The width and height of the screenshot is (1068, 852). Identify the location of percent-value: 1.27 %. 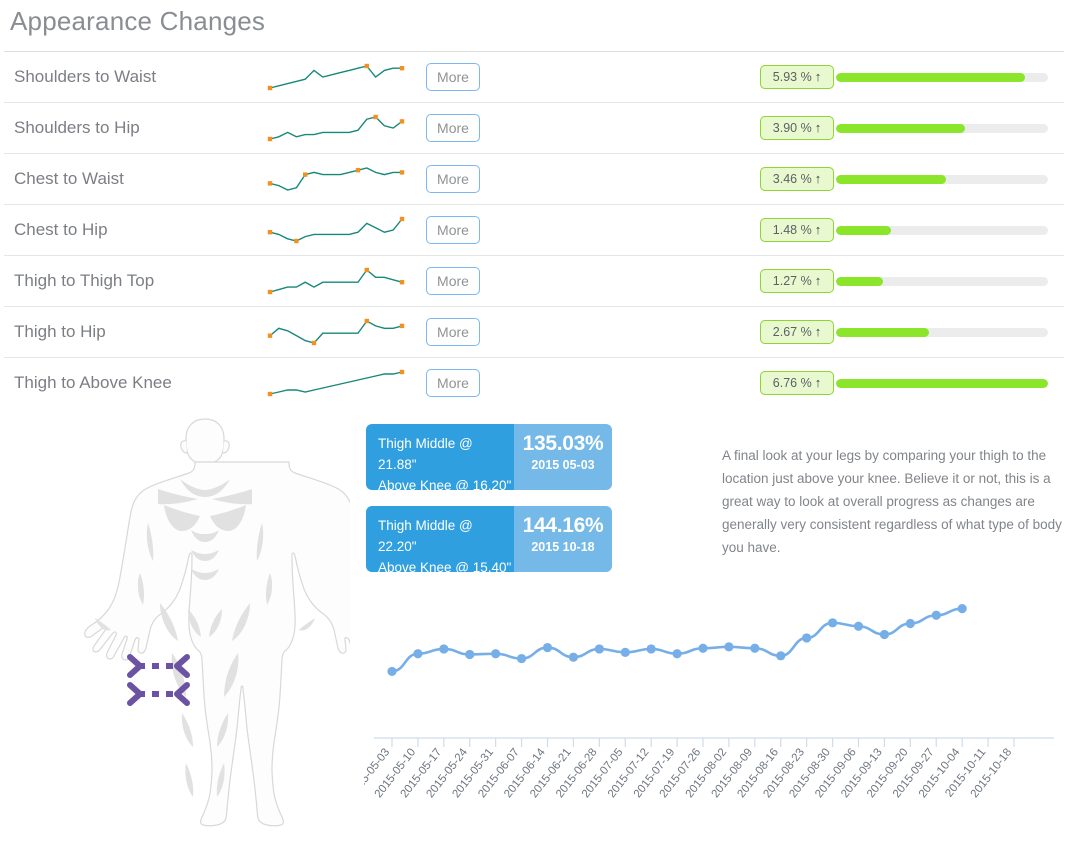
(792, 281).